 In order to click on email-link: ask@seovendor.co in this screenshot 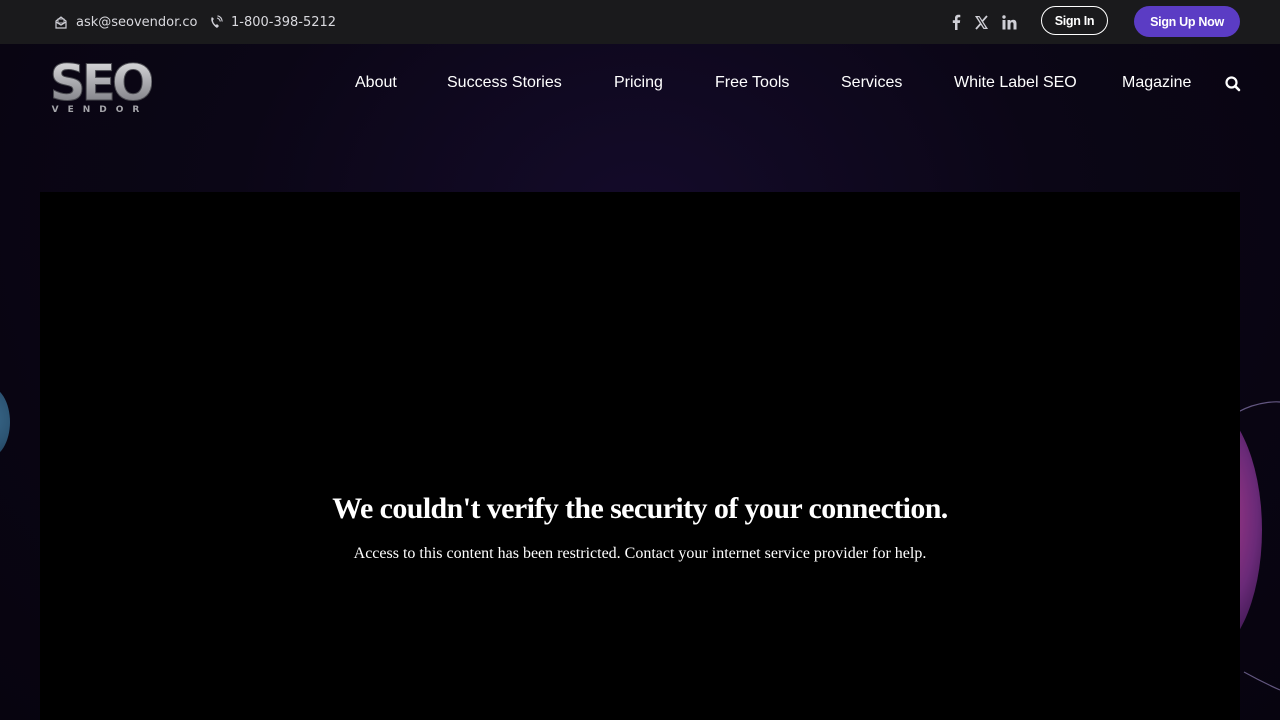, I will do `click(126, 22)`.